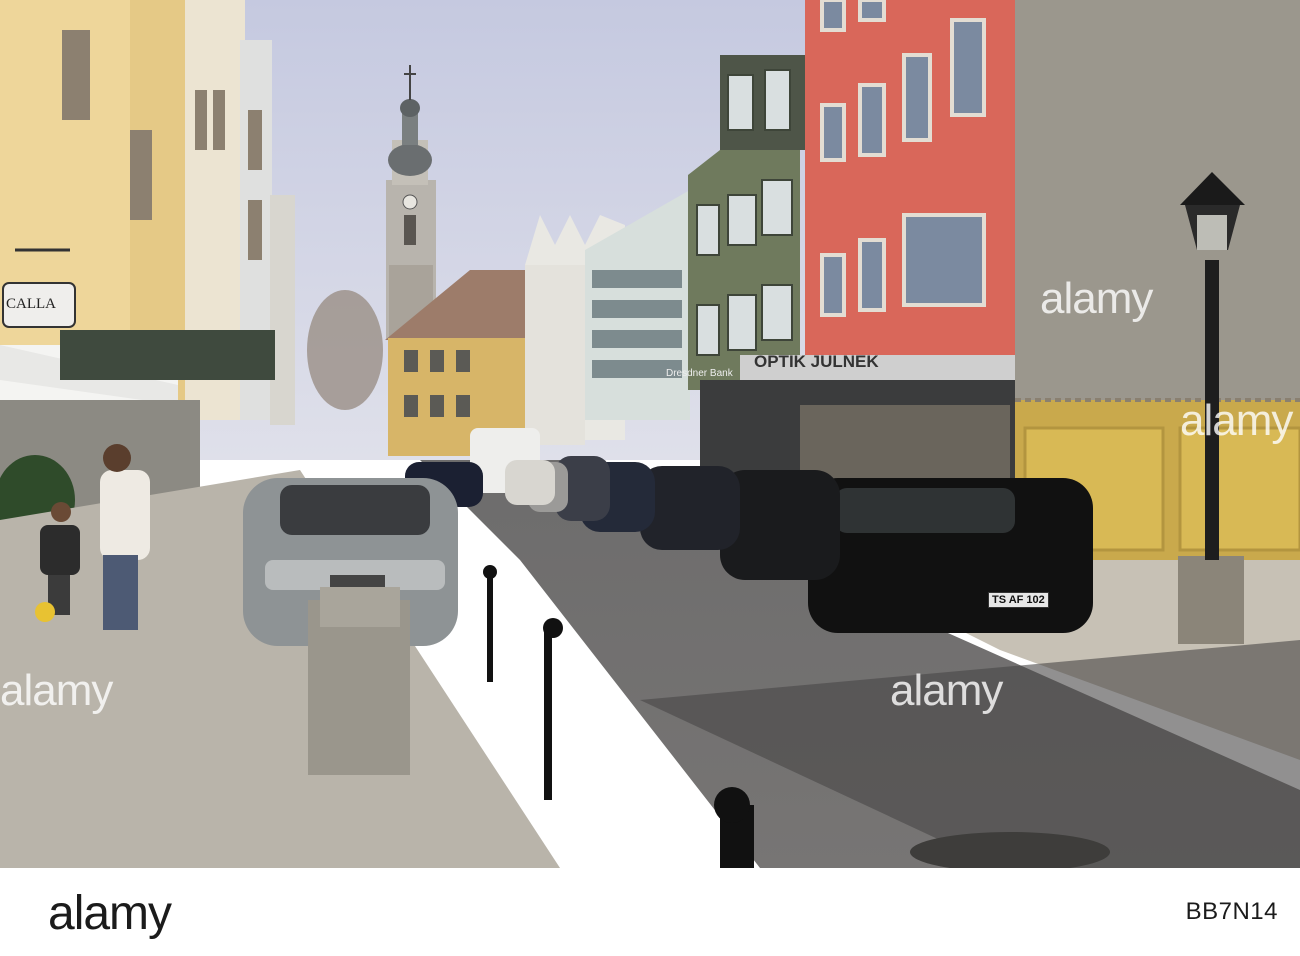  Describe the element at coordinates (857, 417) in the screenshot. I see `shopfront` at that location.